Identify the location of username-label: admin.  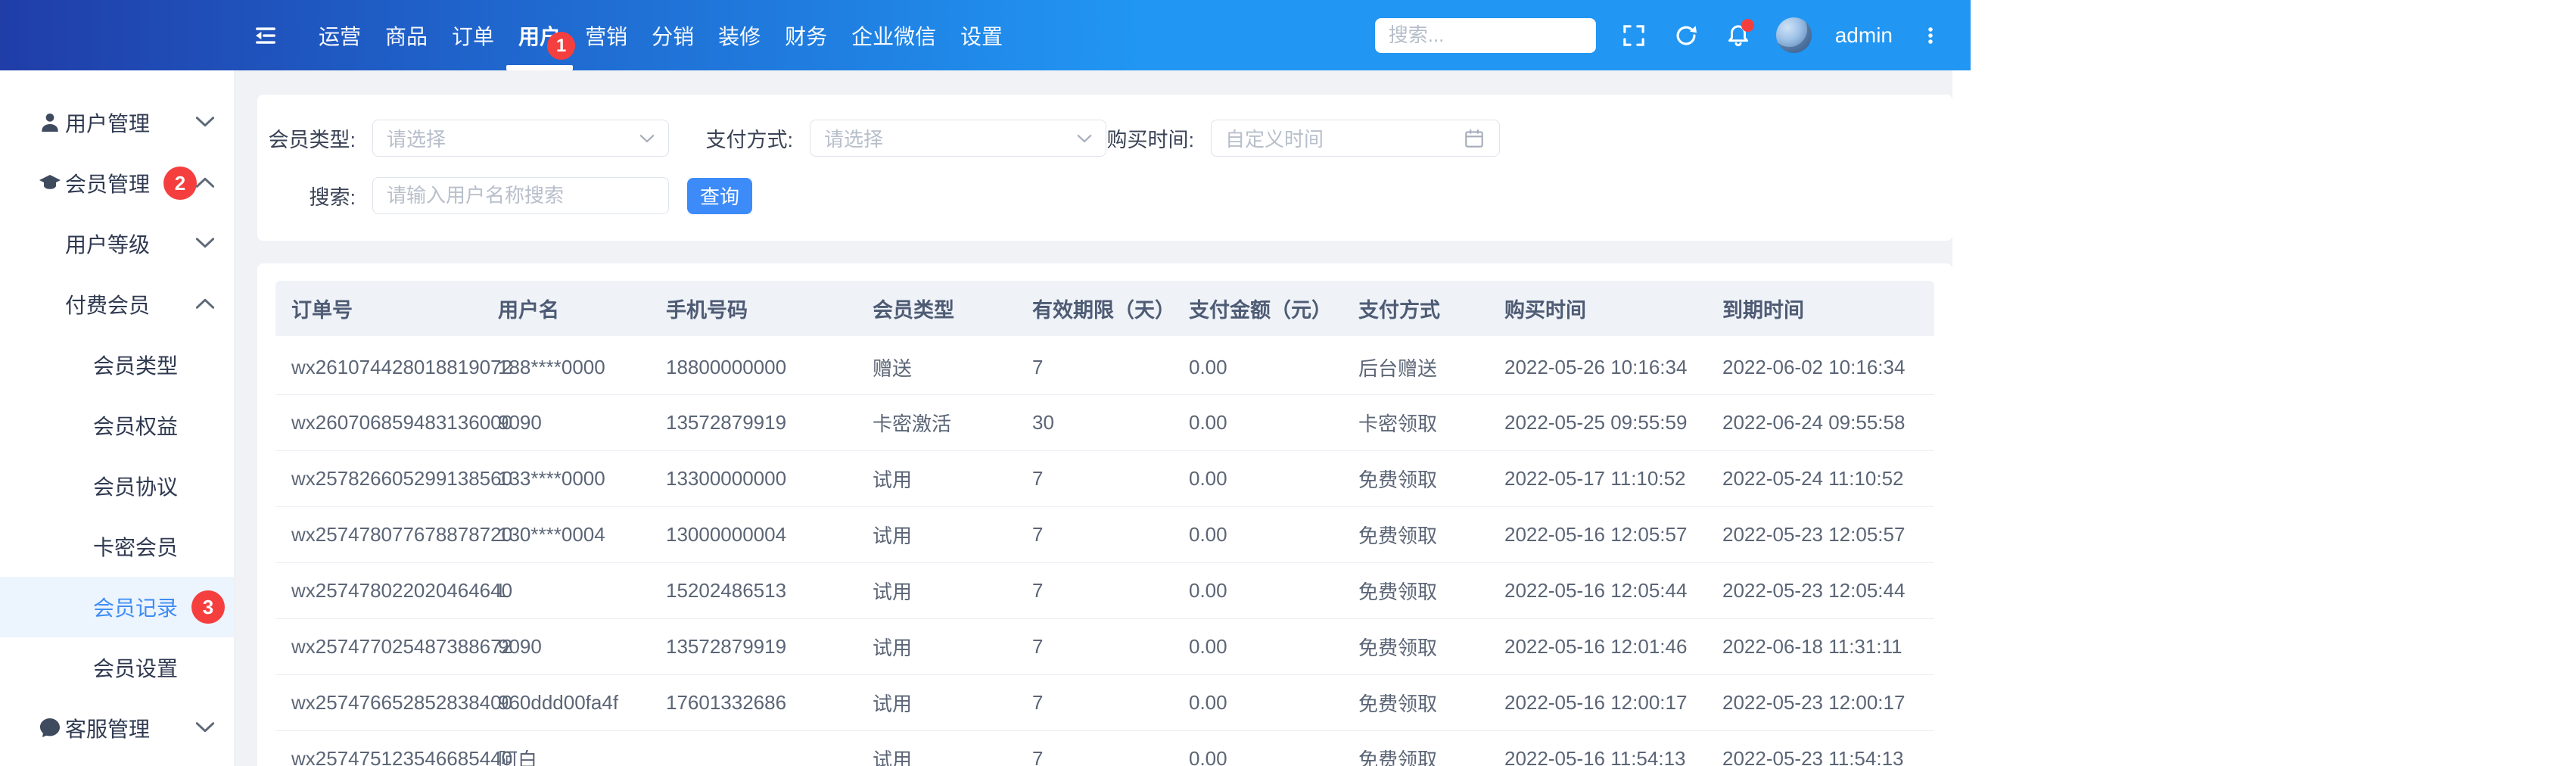
(1864, 35).